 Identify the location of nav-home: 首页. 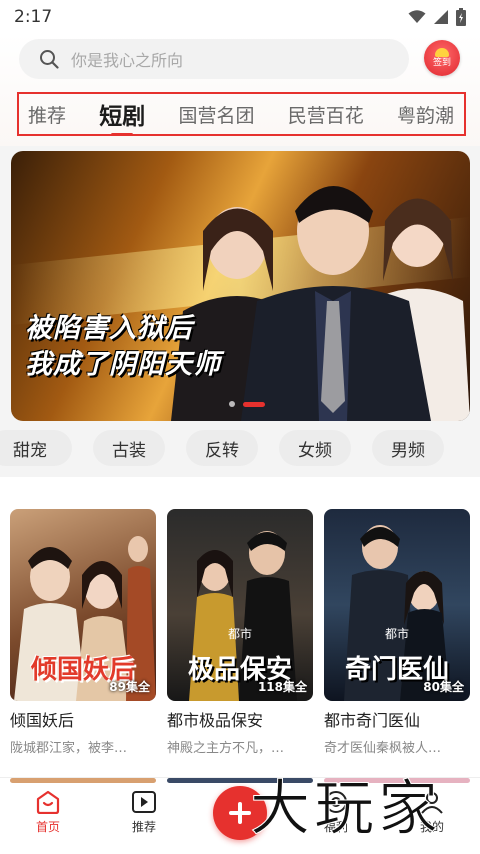
(48, 812).